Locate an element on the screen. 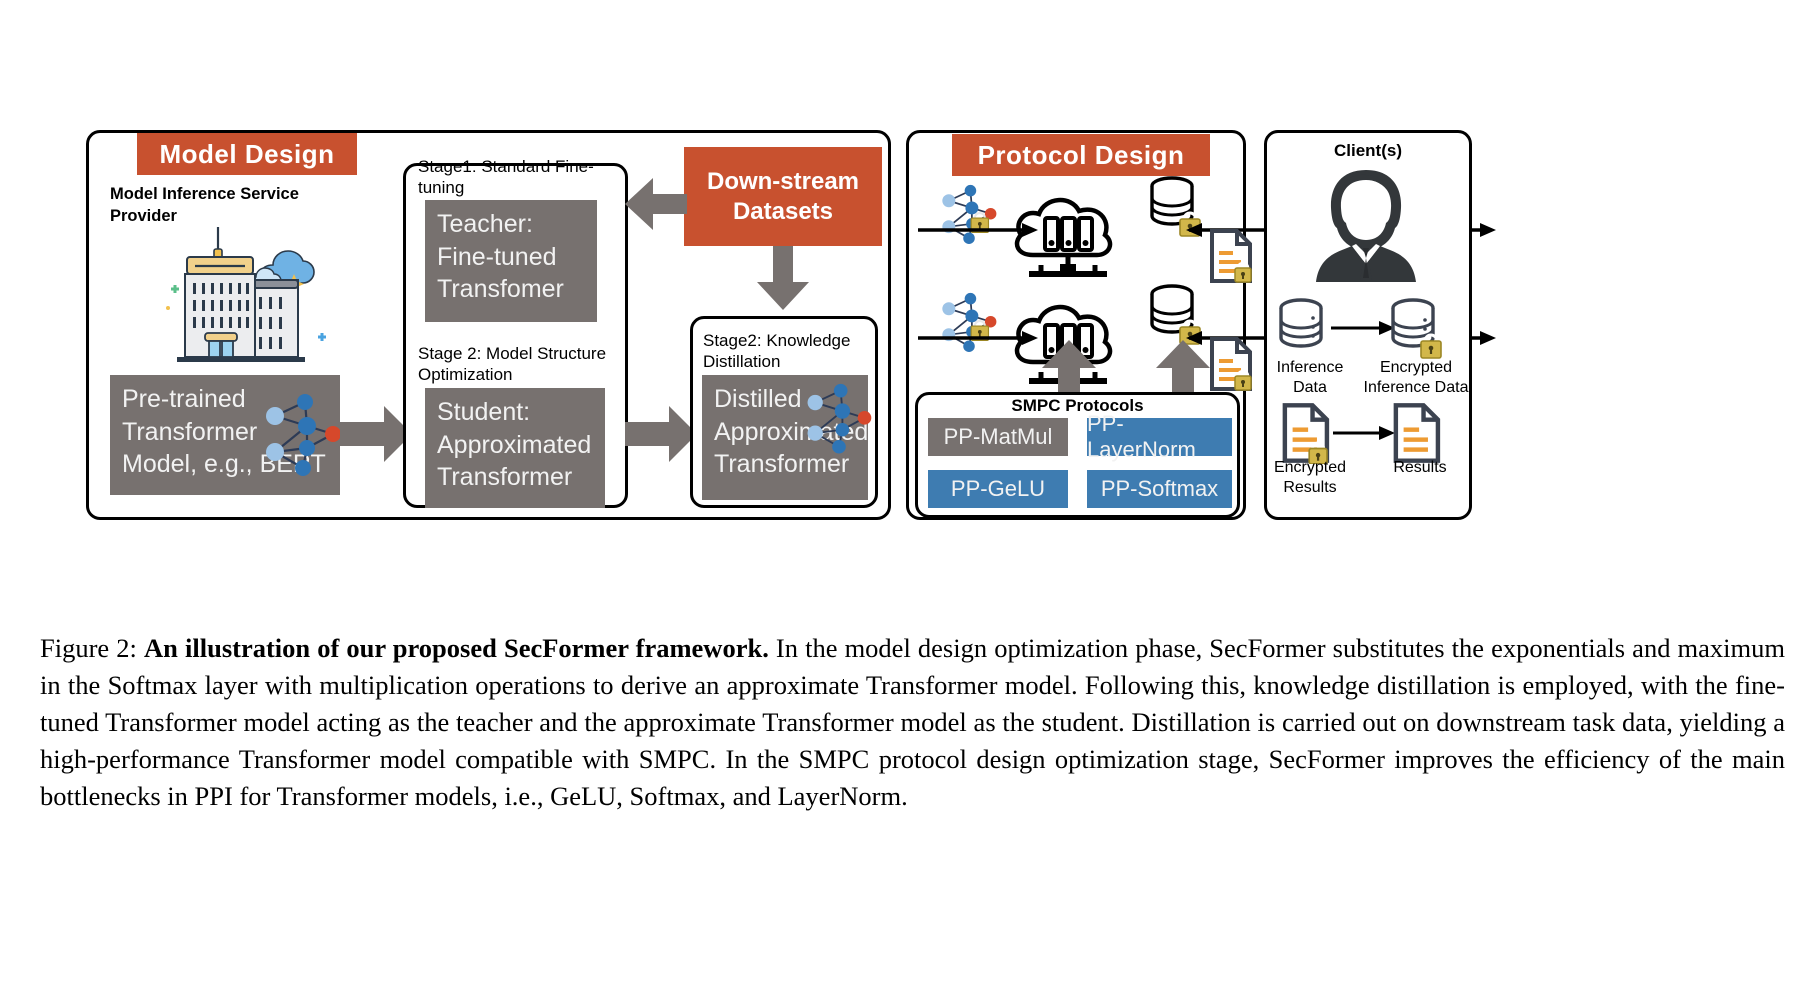  downstream-datasets-label: Down-stream Datasets is located at coordinates (783, 196).